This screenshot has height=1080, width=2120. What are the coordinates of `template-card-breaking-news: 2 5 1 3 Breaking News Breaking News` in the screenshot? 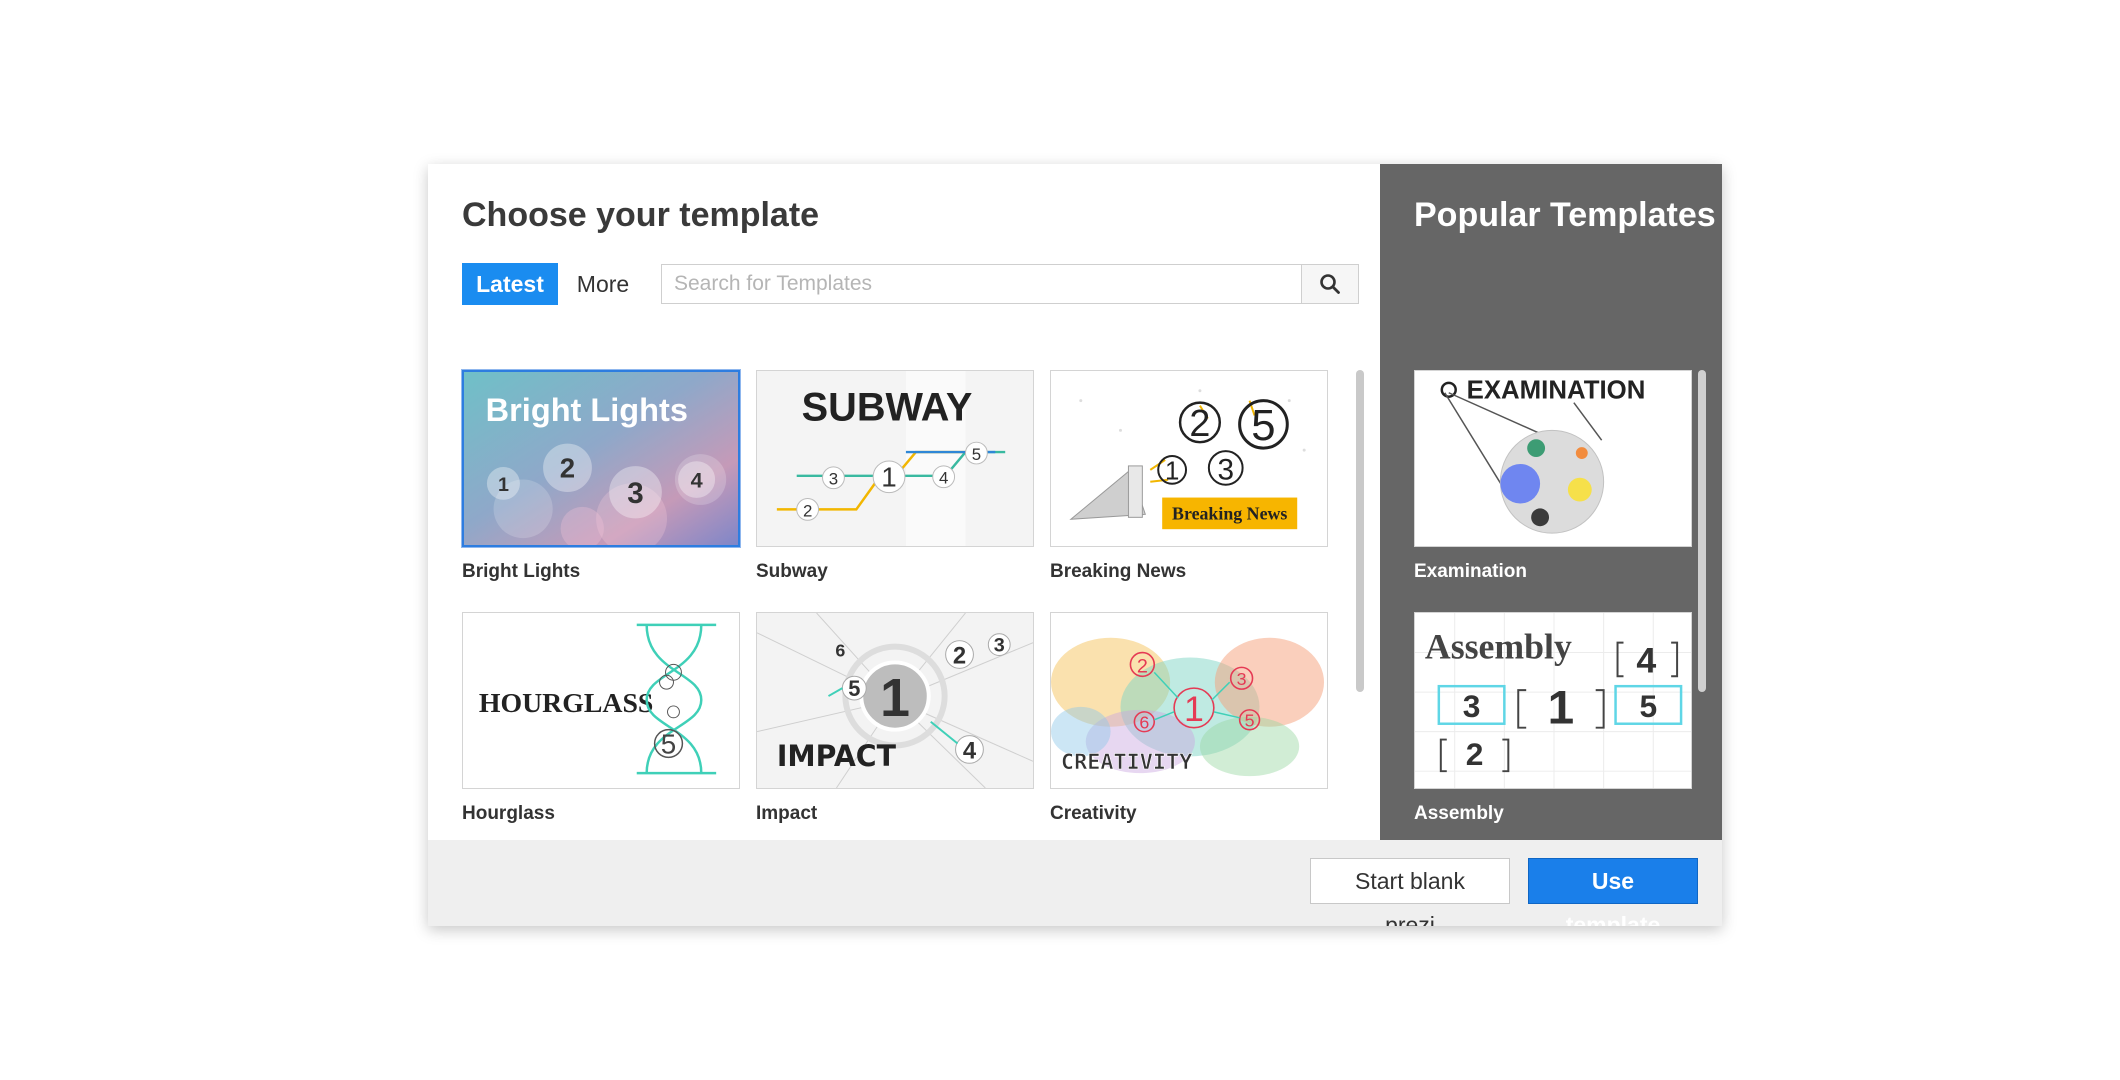 It's located at (1189, 476).